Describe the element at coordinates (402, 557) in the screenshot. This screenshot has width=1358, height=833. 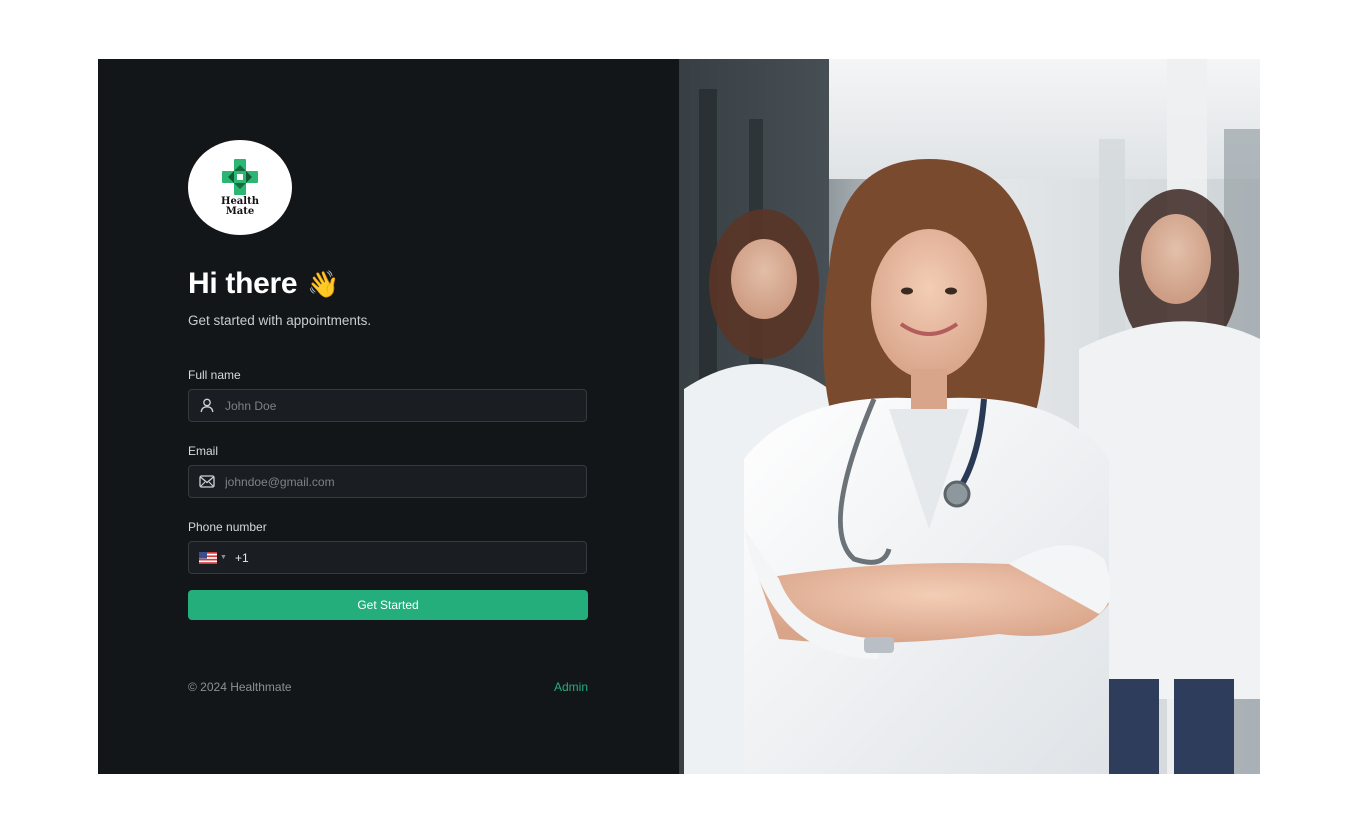
I see `phone-input` at that location.